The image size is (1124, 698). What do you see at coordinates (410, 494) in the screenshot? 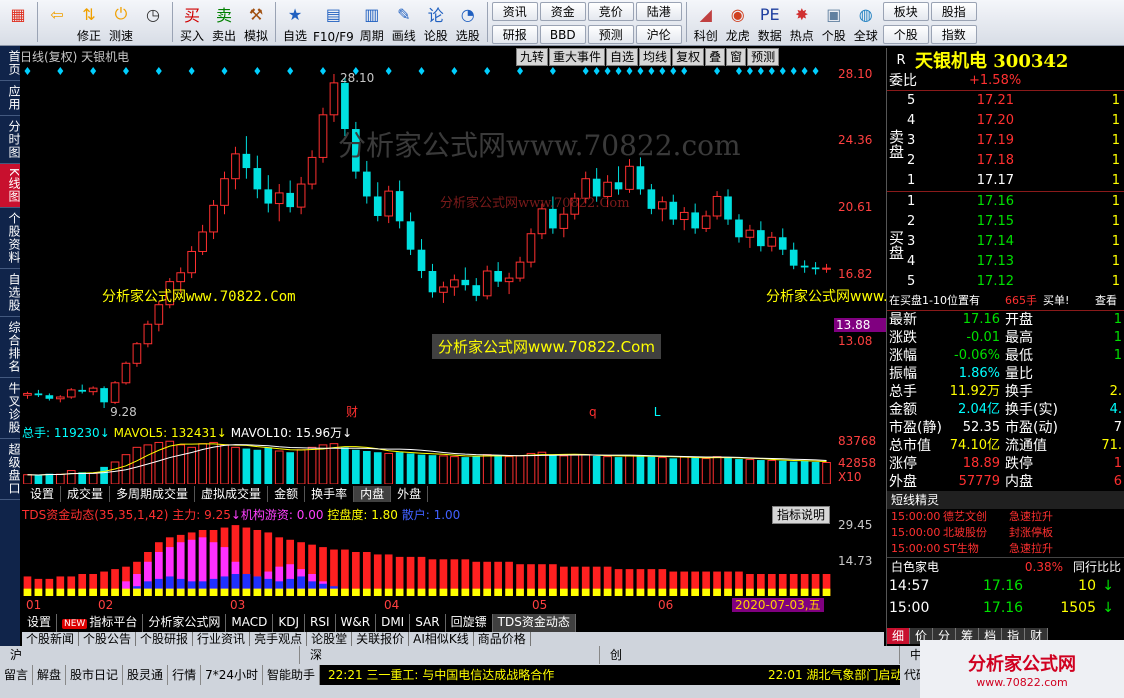
I see `volume-tab: 外盘` at bounding box center [410, 494].